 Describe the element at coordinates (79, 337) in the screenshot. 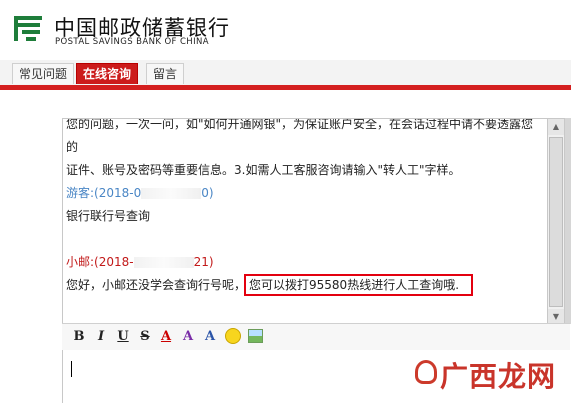

I see `bold-icon: B` at that location.